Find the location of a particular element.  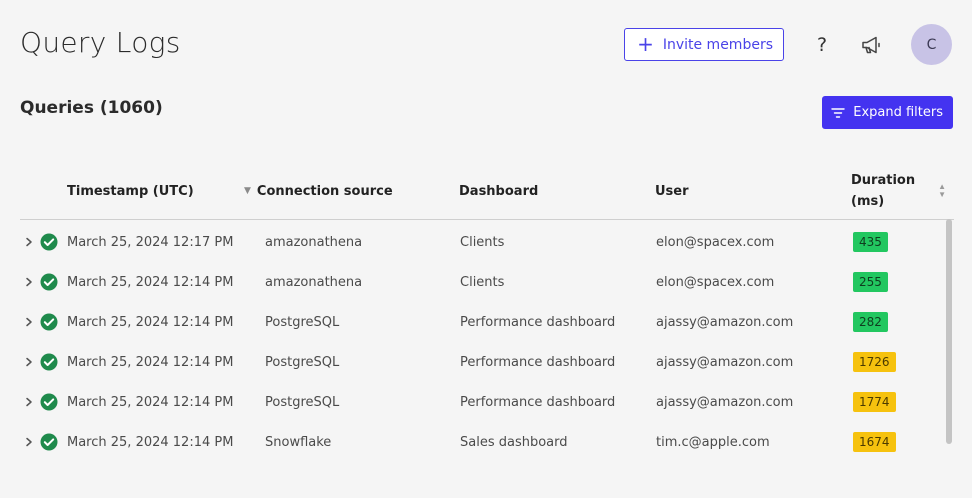

column-header-timestamp: Timestamp (UTC) is located at coordinates (130, 191).